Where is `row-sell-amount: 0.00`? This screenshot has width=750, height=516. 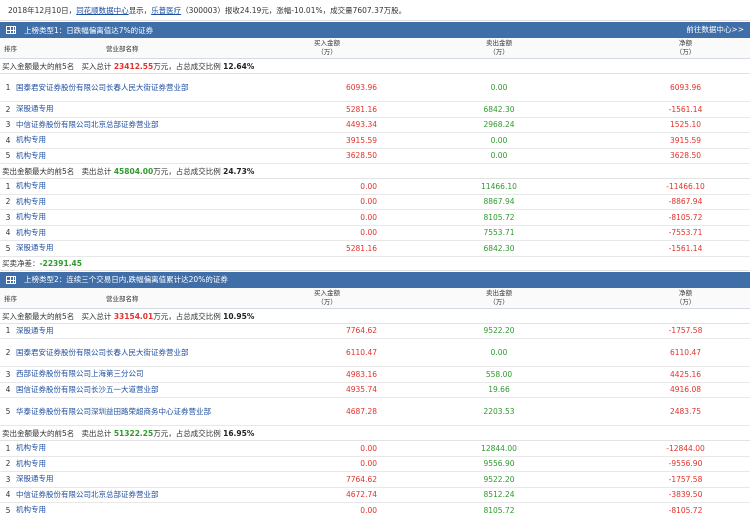 row-sell-amount: 0.00 is located at coordinates (499, 87).